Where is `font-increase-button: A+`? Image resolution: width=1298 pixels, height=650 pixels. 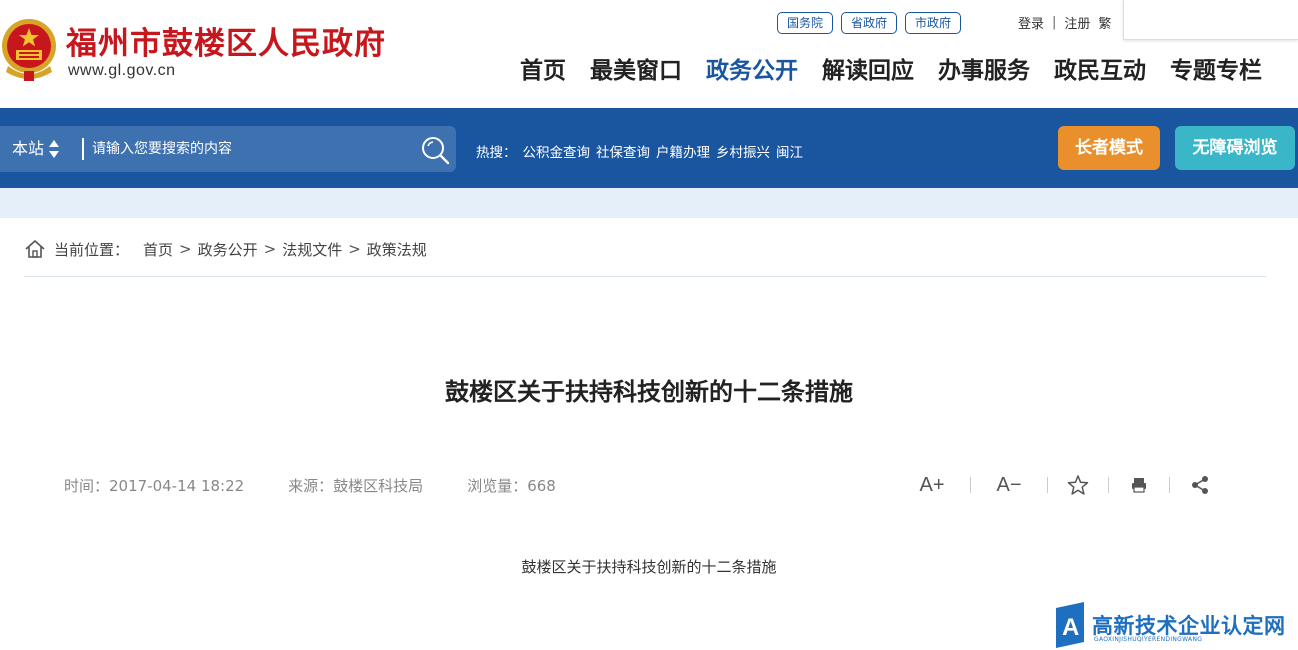 font-increase-button: A+ is located at coordinates (932, 485).